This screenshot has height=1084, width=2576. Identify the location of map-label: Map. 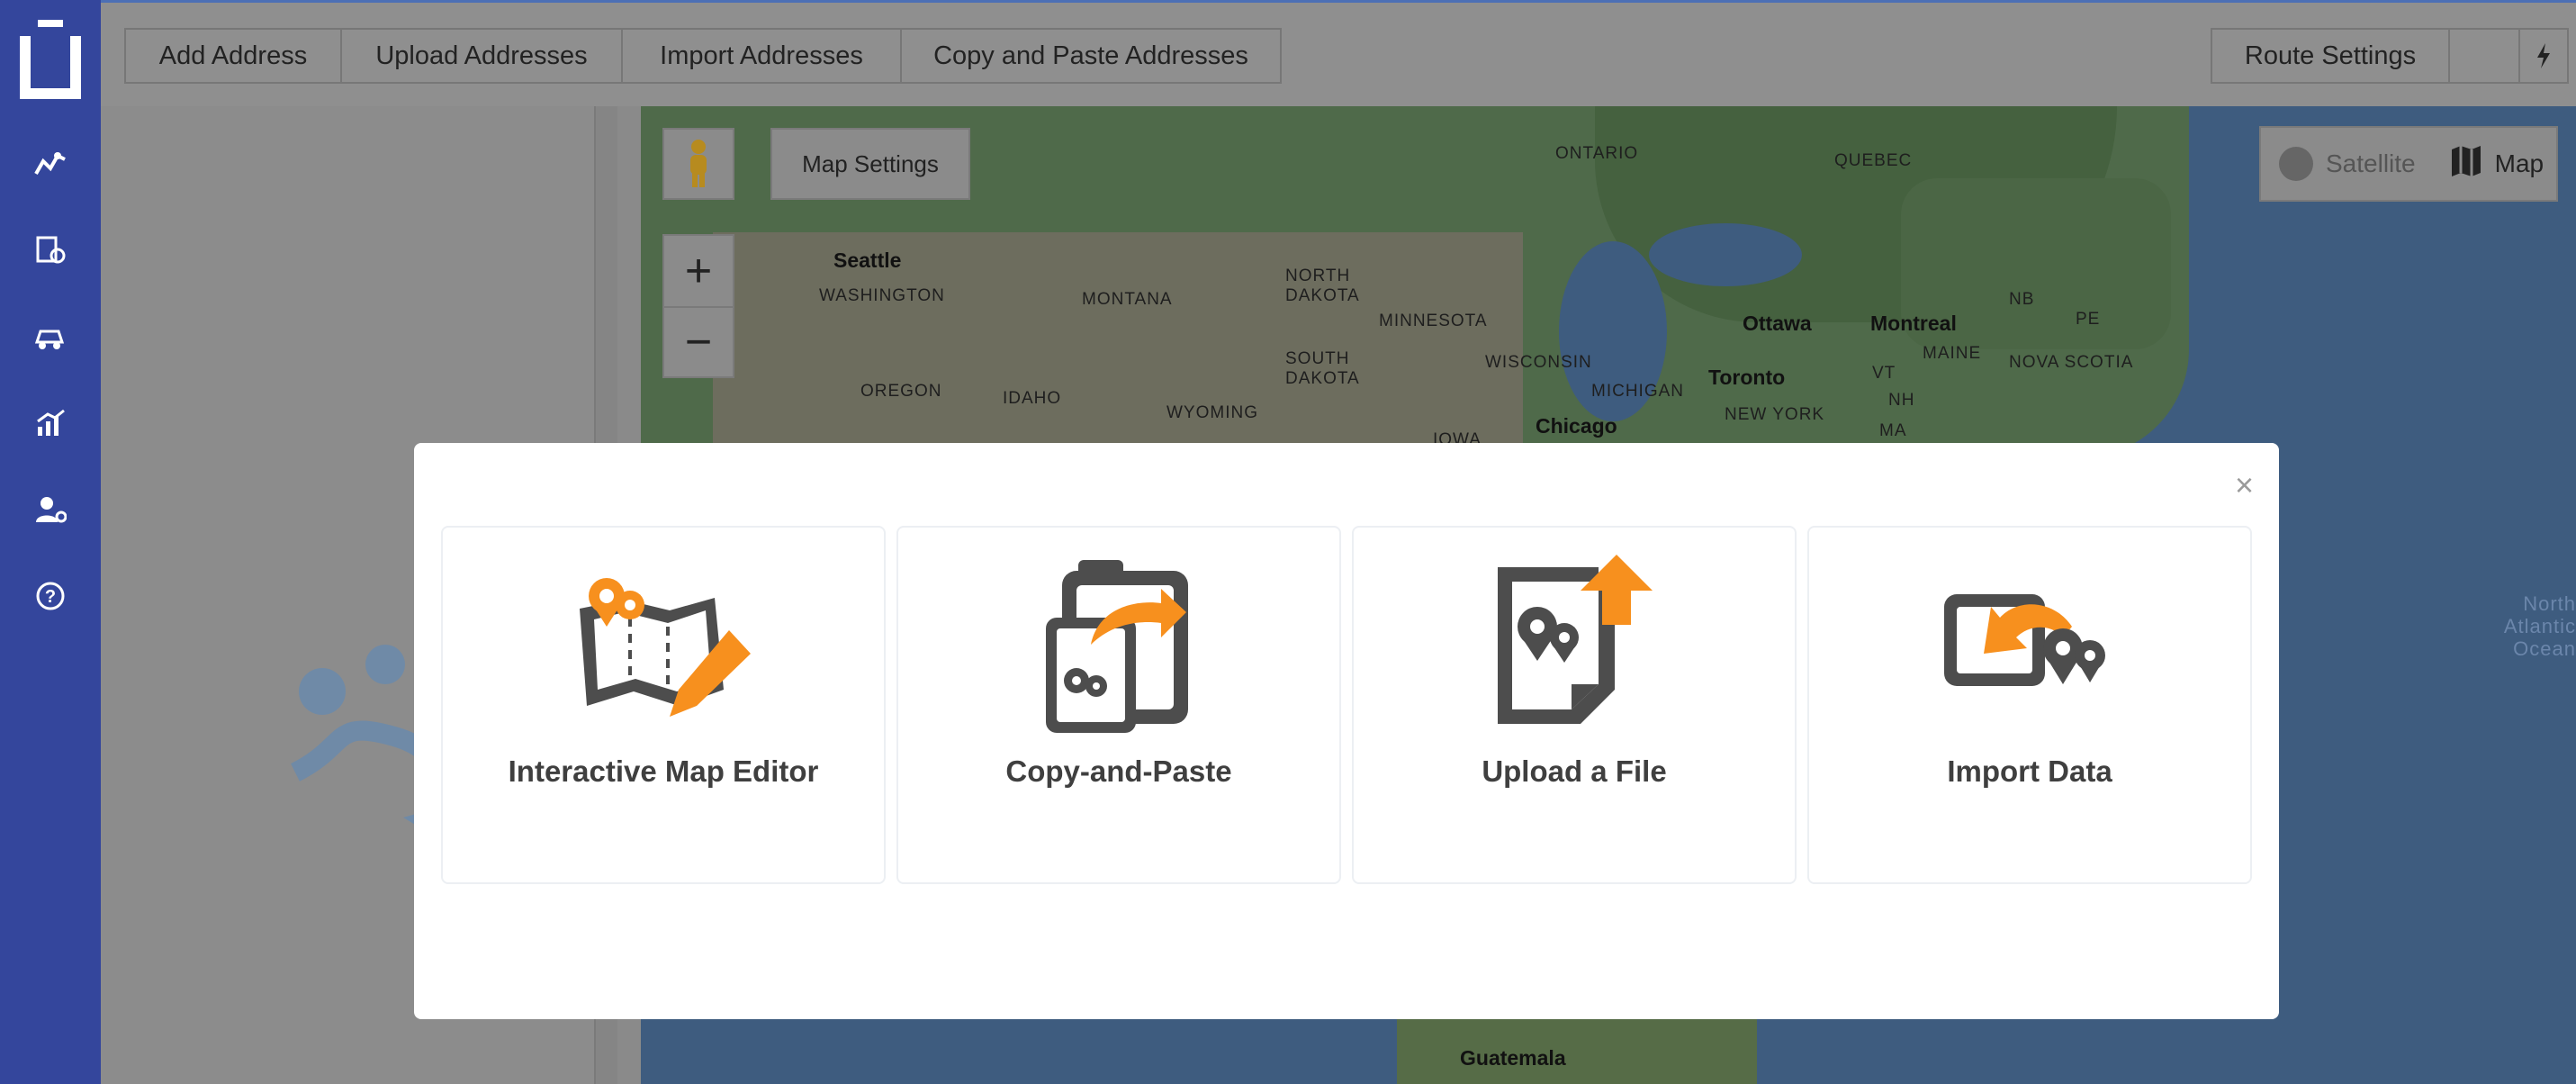
(2519, 163).